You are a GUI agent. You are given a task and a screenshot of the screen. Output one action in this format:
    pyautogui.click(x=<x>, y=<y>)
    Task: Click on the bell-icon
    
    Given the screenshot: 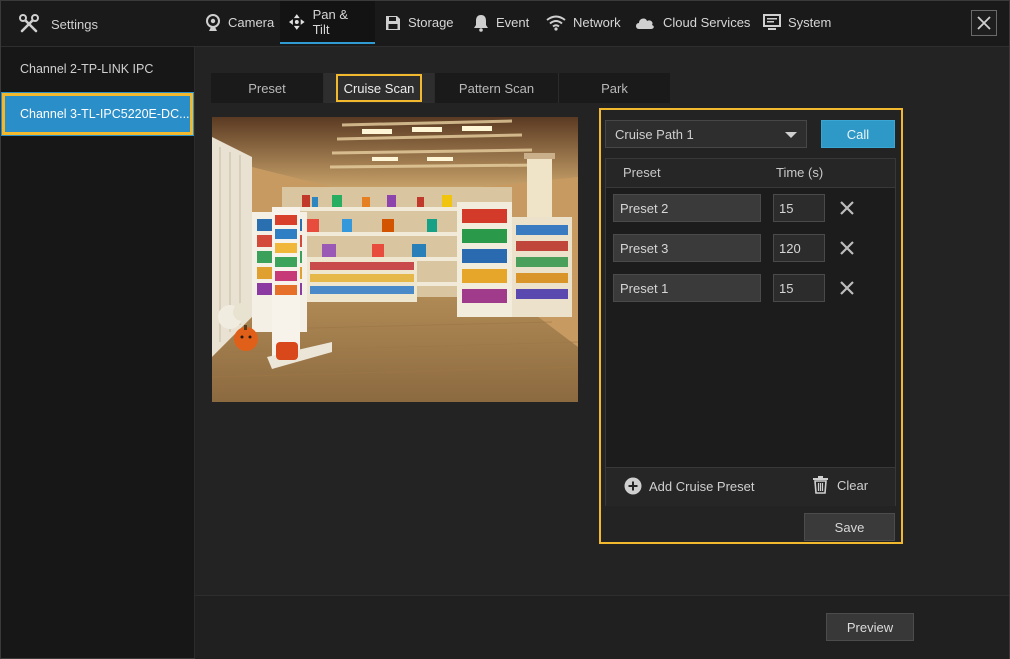 What is the action you would take?
    pyautogui.click(x=481, y=23)
    